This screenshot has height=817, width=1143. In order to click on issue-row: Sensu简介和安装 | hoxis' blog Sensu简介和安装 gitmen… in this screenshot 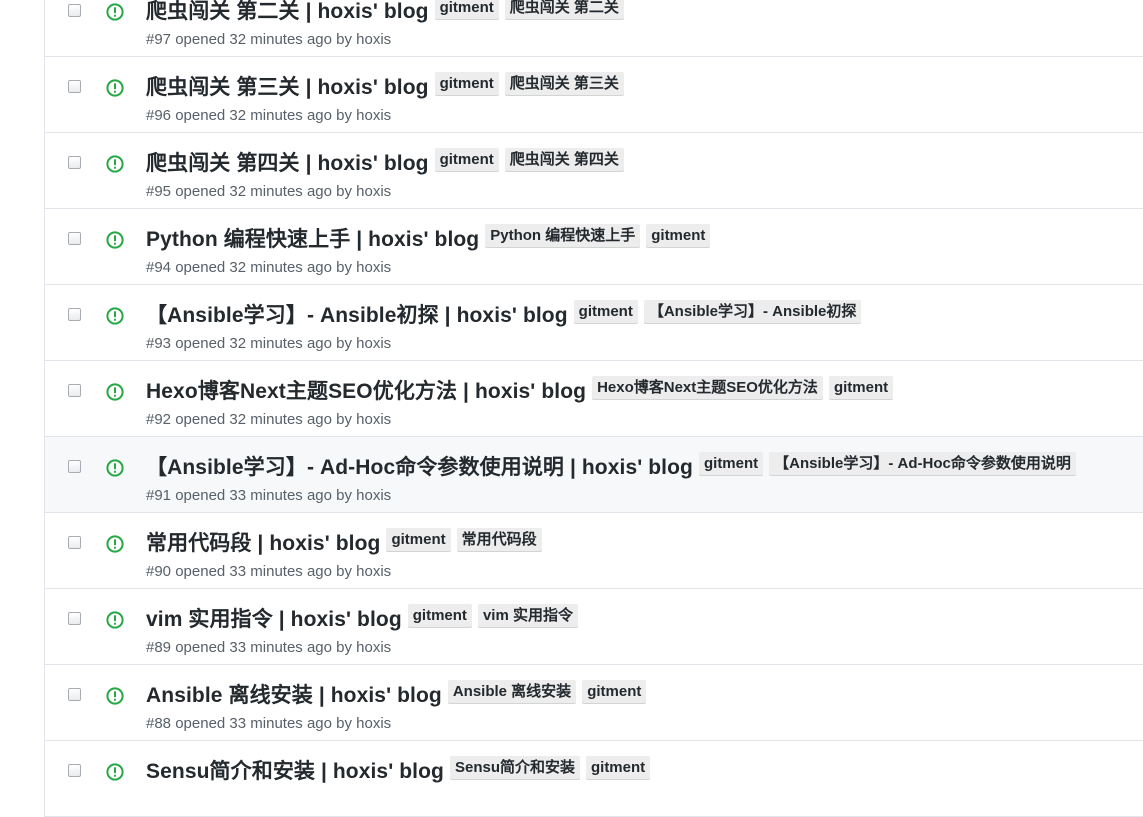, I will do `click(594, 779)`.